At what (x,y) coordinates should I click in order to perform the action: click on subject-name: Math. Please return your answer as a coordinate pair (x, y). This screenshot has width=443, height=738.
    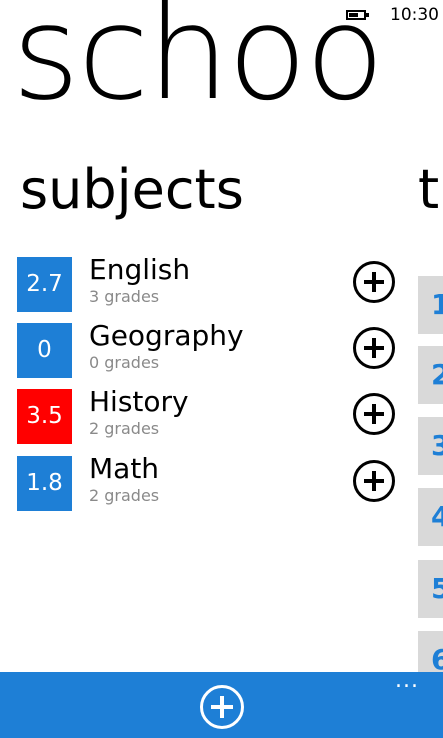
    Looking at the image, I should click on (124, 468).